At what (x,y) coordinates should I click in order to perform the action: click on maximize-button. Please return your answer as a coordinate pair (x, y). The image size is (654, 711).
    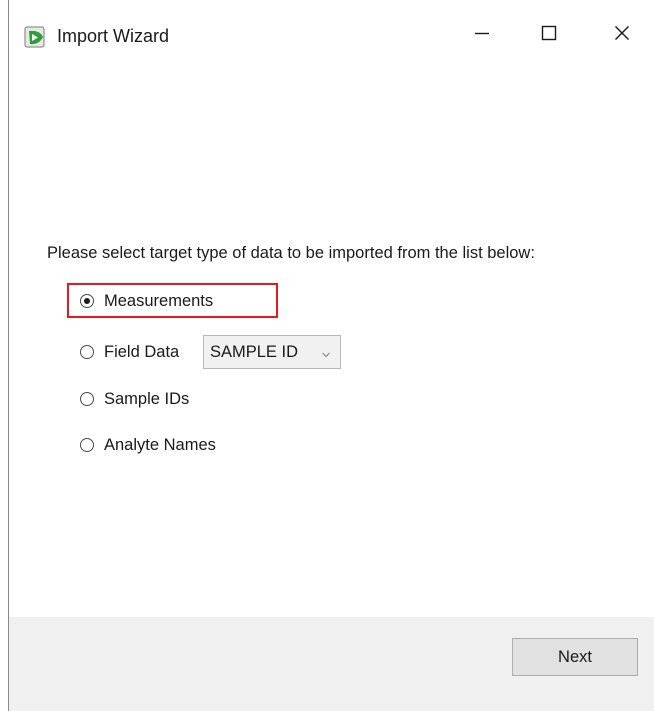
    Looking at the image, I should click on (549, 35).